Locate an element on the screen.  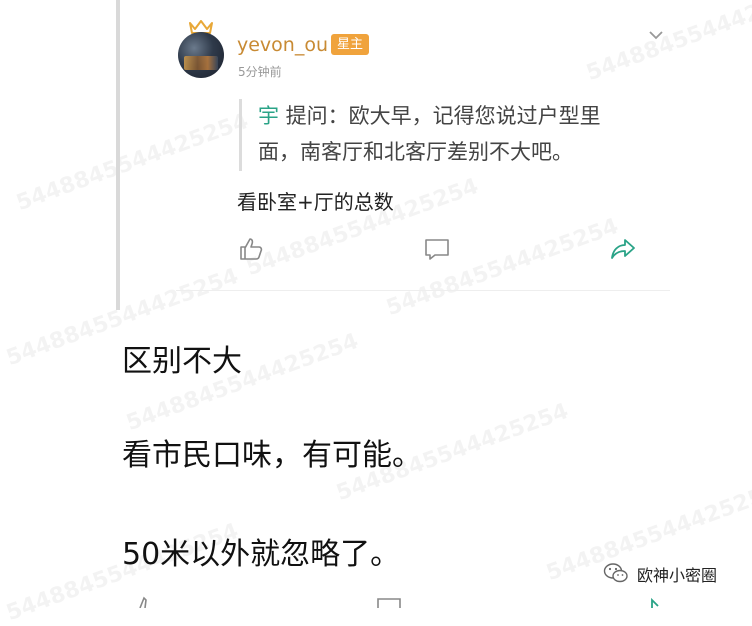
answer-line-3: 50米以外就忽略了。 is located at coordinates (261, 554).